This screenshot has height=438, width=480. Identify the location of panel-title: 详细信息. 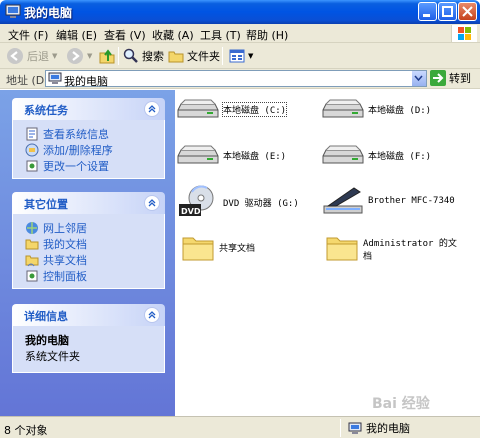
(46, 316).